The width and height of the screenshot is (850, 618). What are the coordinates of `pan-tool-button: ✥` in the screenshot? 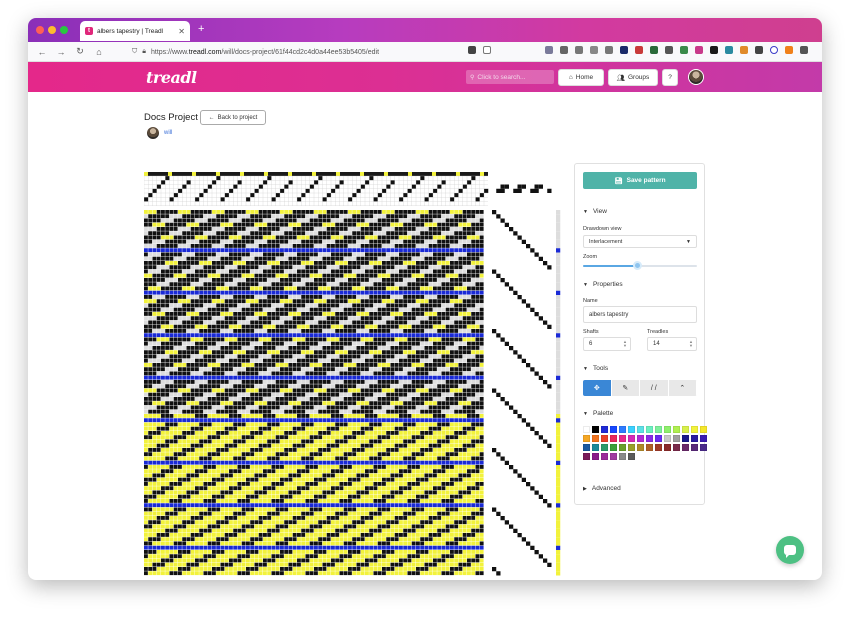 It's located at (597, 388).